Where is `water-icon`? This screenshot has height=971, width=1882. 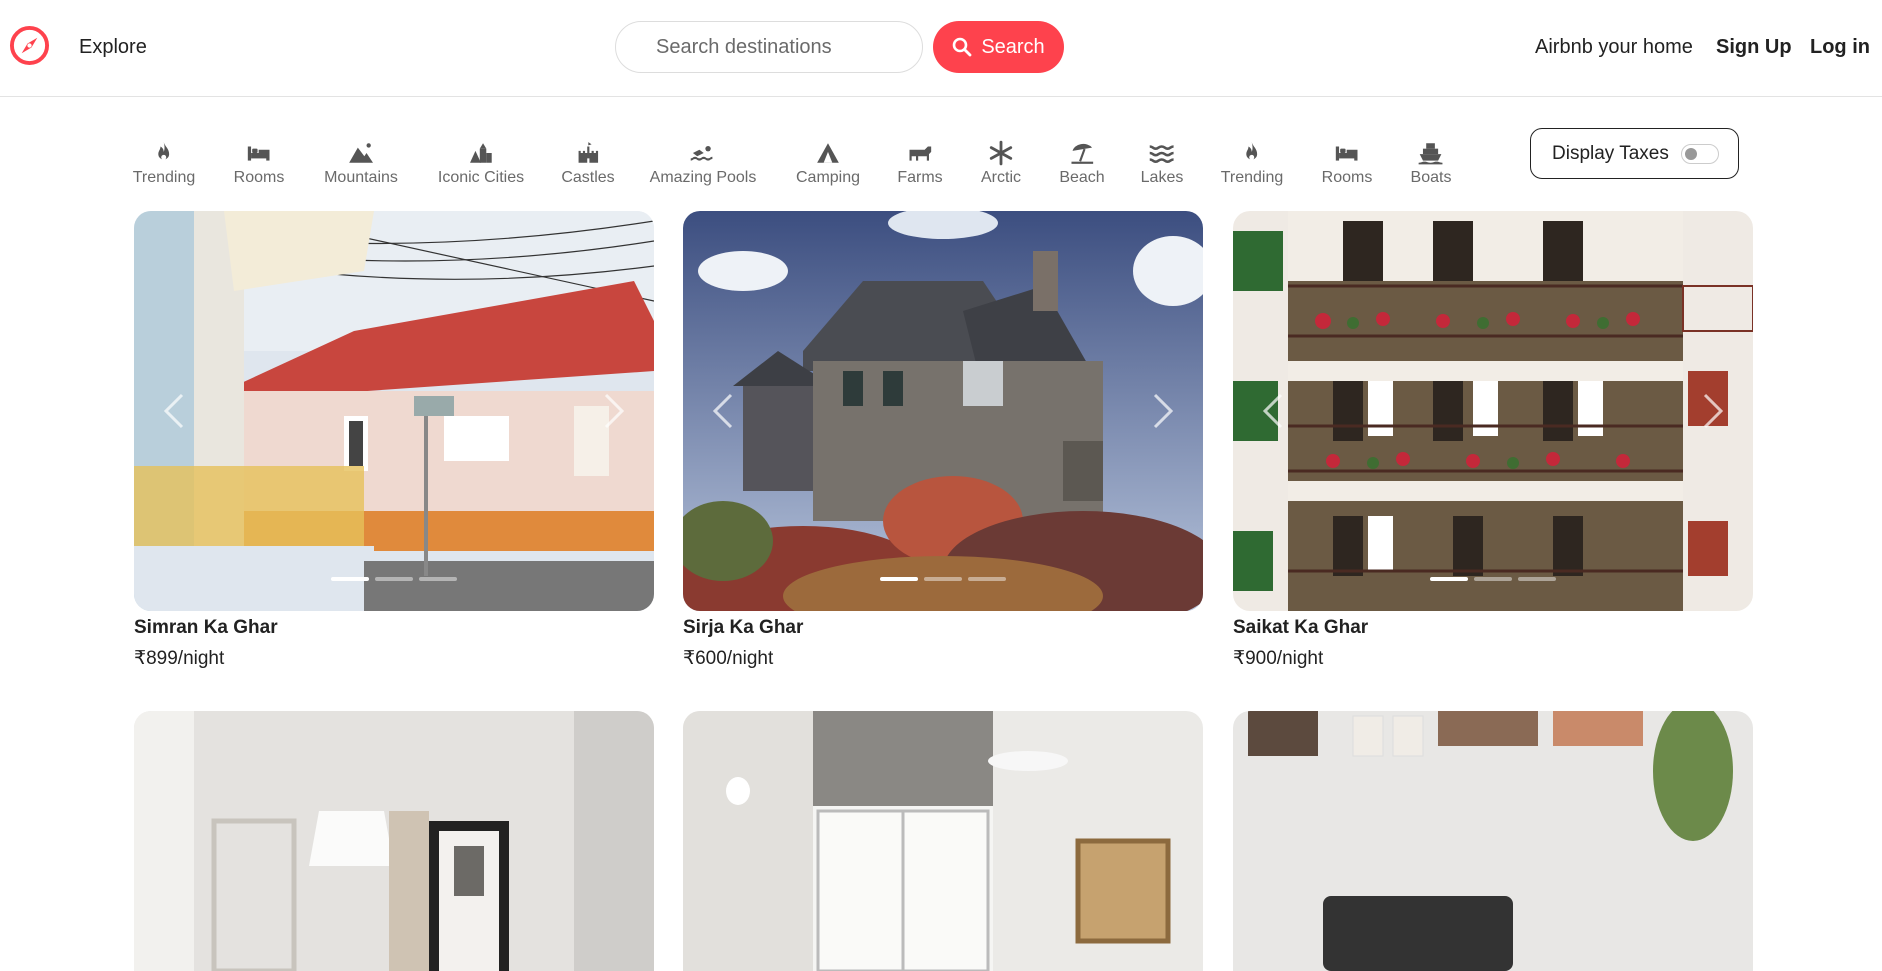 water-icon is located at coordinates (1162, 154).